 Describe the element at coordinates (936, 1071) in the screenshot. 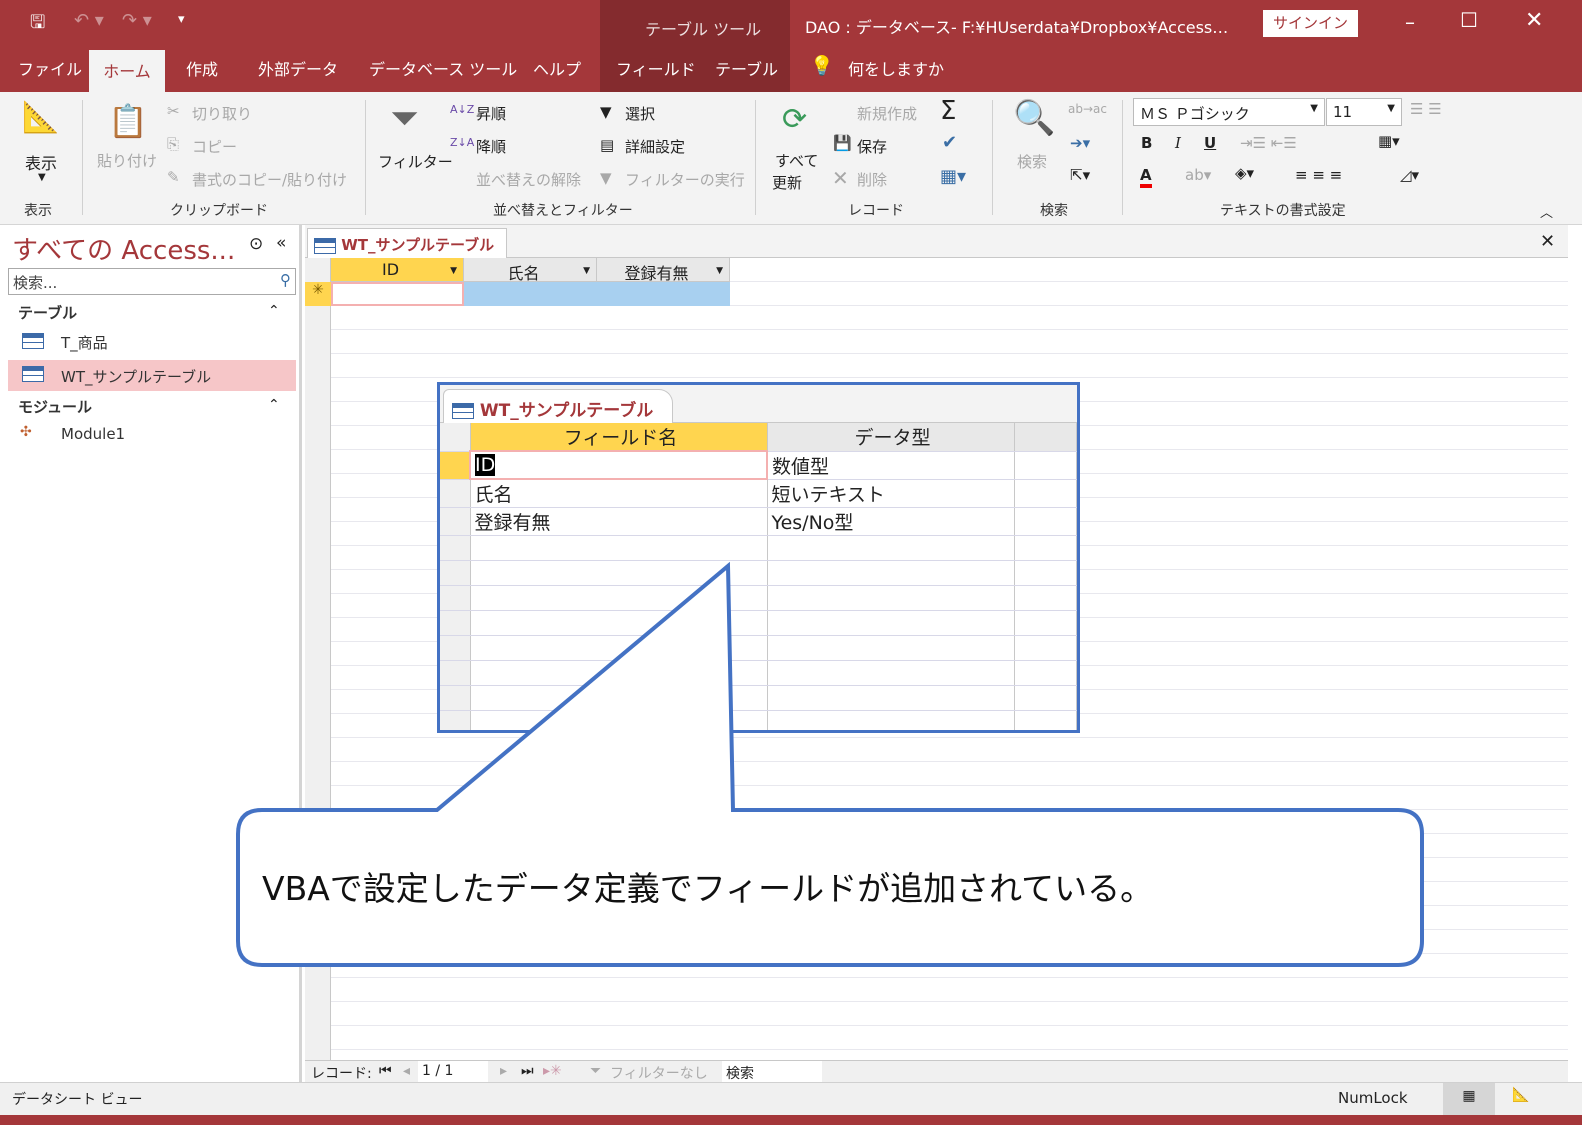

I see `record-navigator: レコード: ⏮ ◂ 1 / 1 ▸ ⏭ ▸✳ ⏷ フィルターなし 検索` at that location.